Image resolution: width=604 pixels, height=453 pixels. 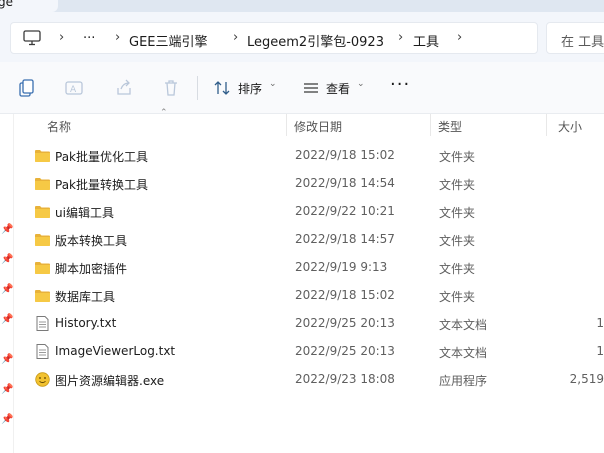 I want to click on tab-active: ge, so click(x=29, y=6).